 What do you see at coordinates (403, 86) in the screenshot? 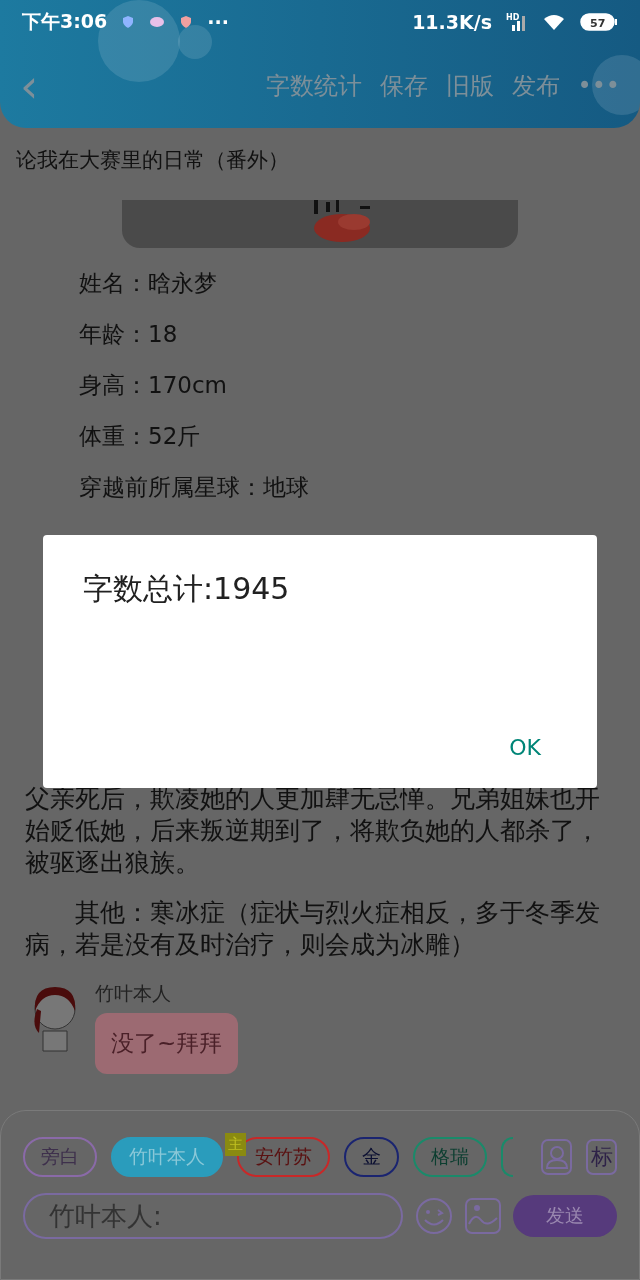
I see `header-action: 保存` at bounding box center [403, 86].